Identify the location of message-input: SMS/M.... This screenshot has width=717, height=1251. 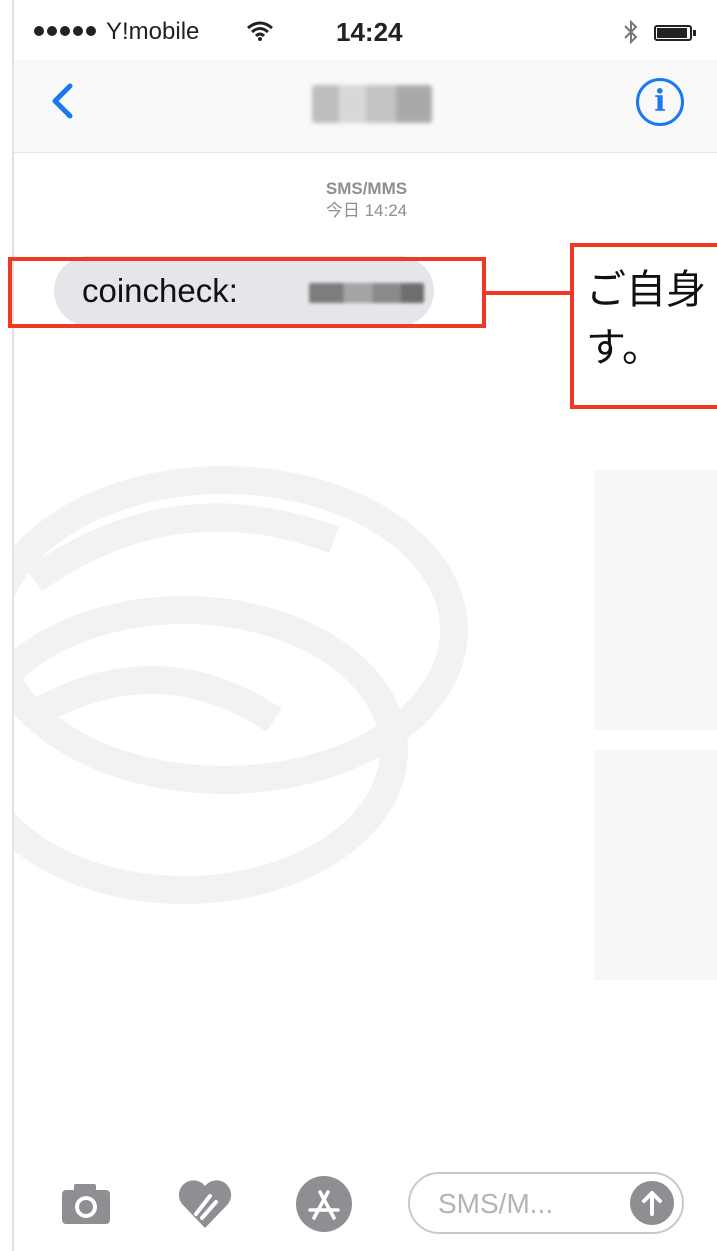
(546, 1203).